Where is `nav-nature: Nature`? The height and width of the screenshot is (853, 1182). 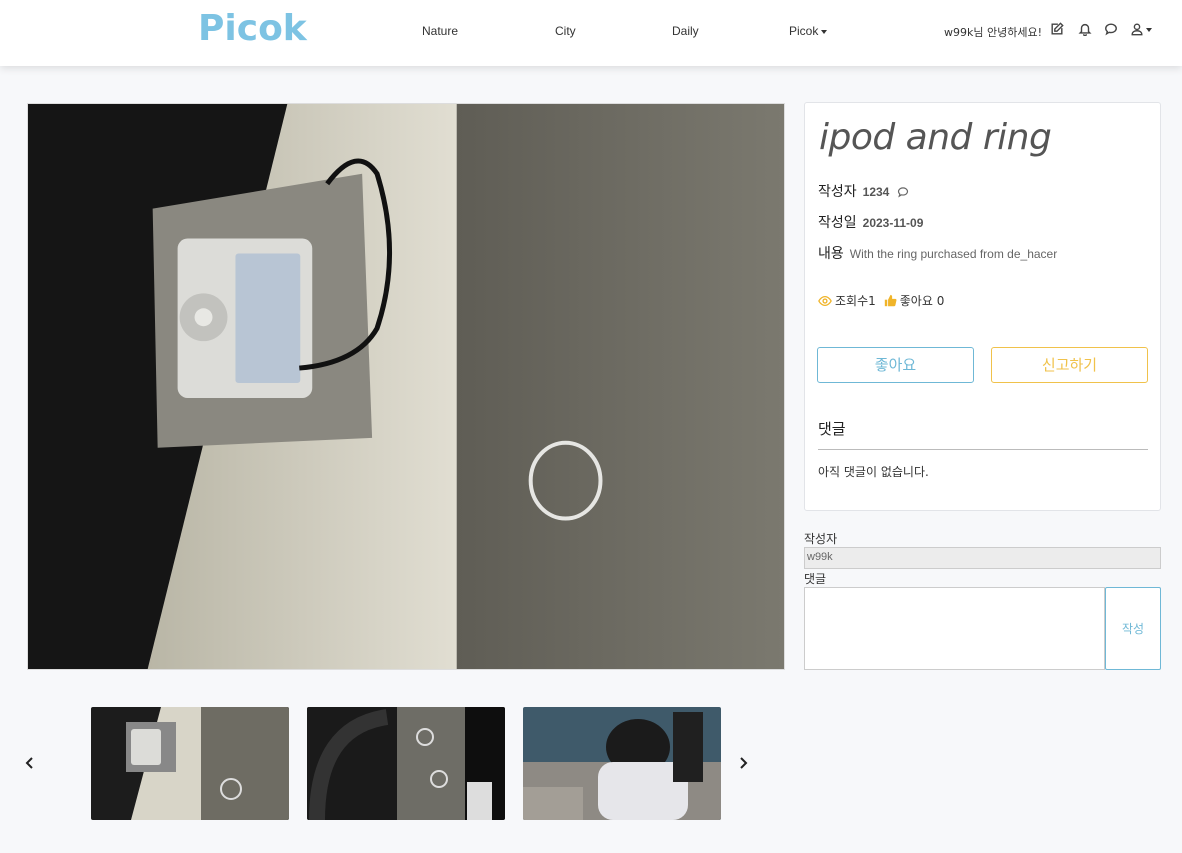
nav-nature: Nature is located at coordinates (440, 31).